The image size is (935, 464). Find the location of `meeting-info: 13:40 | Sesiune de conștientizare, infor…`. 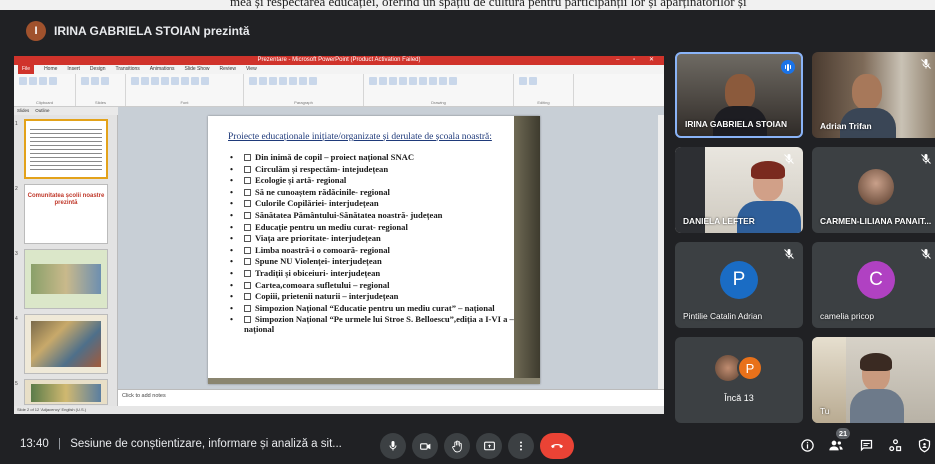

meeting-info: 13:40 | Sesiune de conștientizare, infor… is located at coordinates (181, 444).